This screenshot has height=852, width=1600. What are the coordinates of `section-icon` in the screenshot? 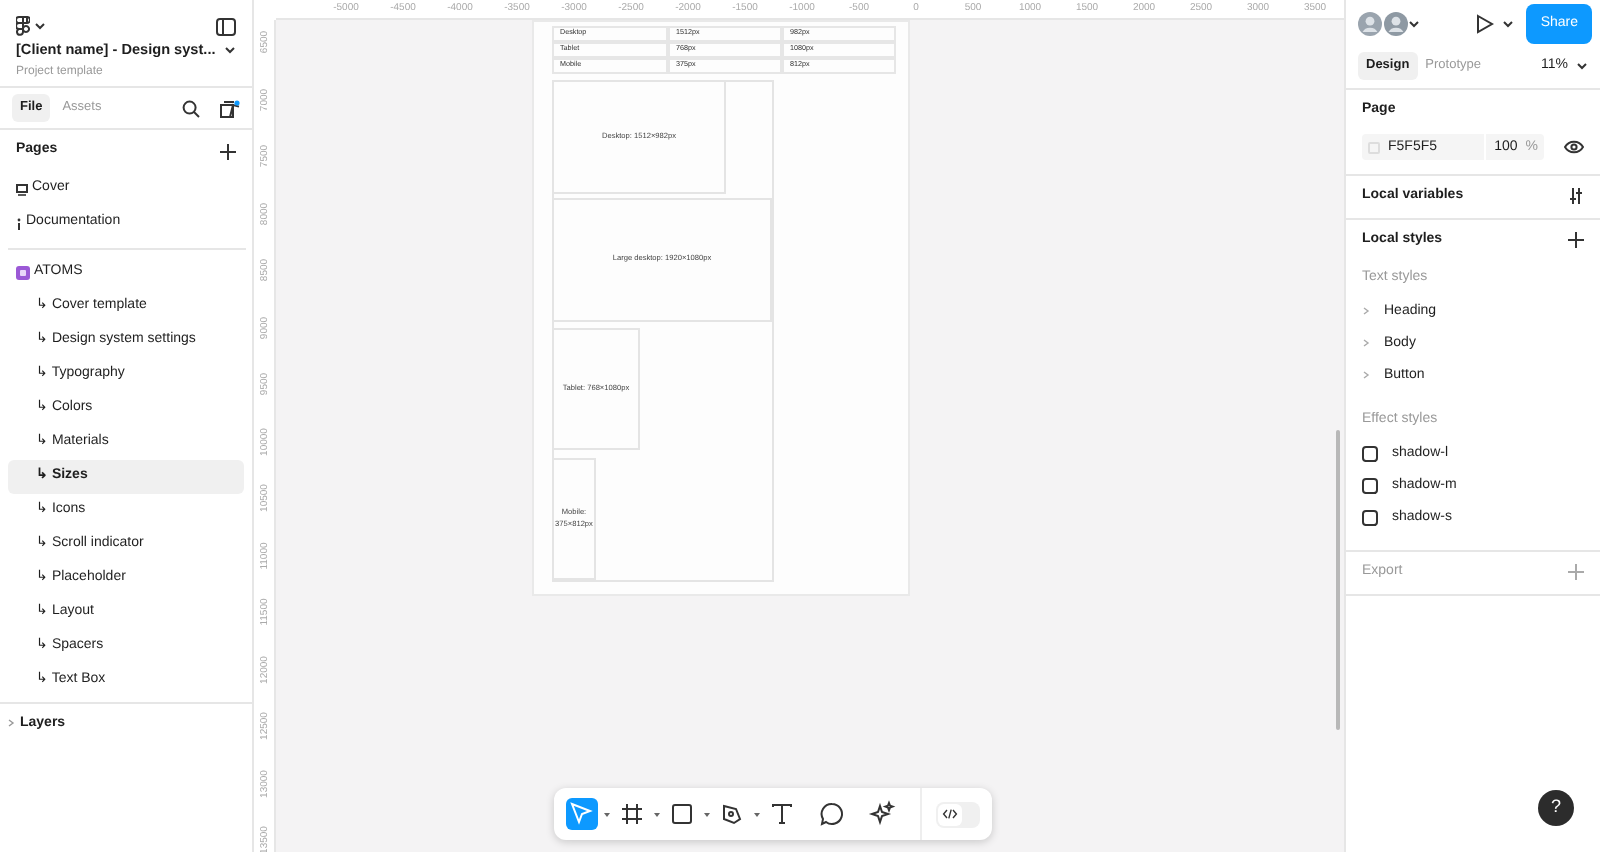 It's located at (23, 273).